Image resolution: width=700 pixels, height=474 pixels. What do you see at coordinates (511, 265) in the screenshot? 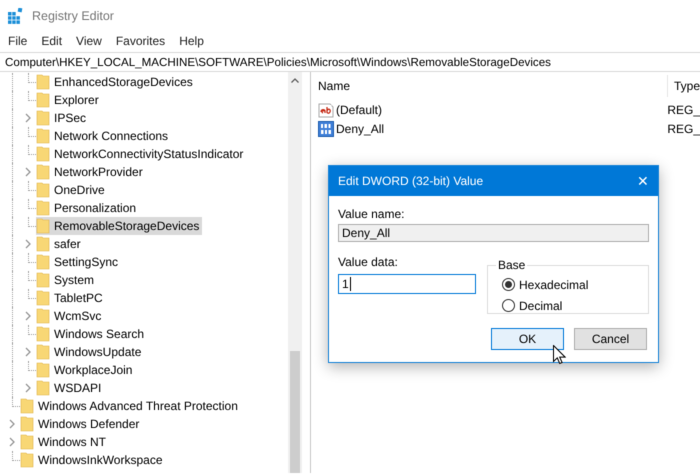
I see `group-label: Base` at bounding box center [511, 265].